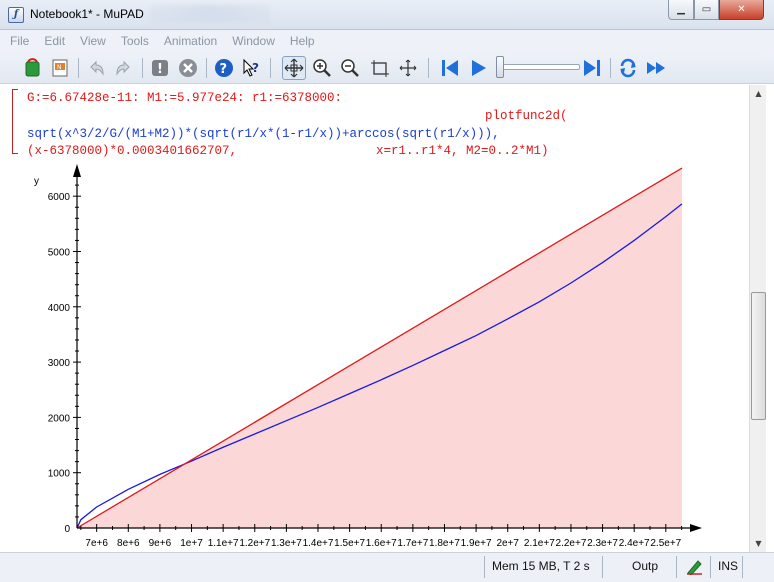 The height and width of the screenshot is (582, 774). I want to click on x-tick-label: 9e+6, so click(160, 543).